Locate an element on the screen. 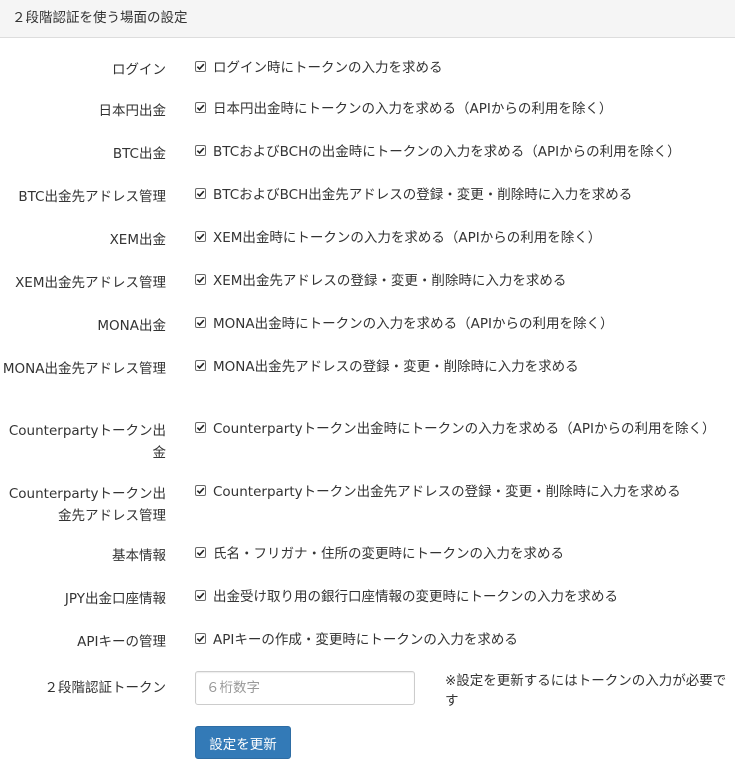  setting-label: BTC出金 is located at coordinates (139, 154).